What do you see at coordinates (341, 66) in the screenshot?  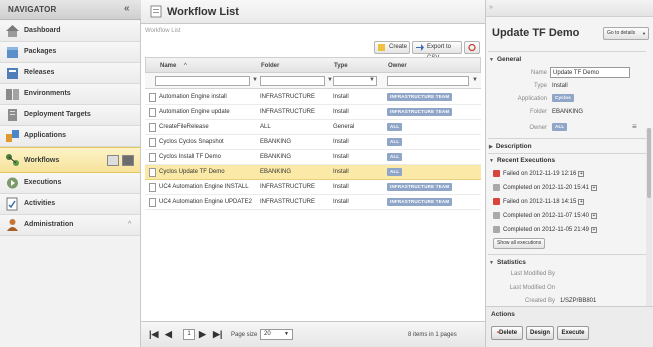 I see `column-header-type: Type` at bounding box center [341, 66].